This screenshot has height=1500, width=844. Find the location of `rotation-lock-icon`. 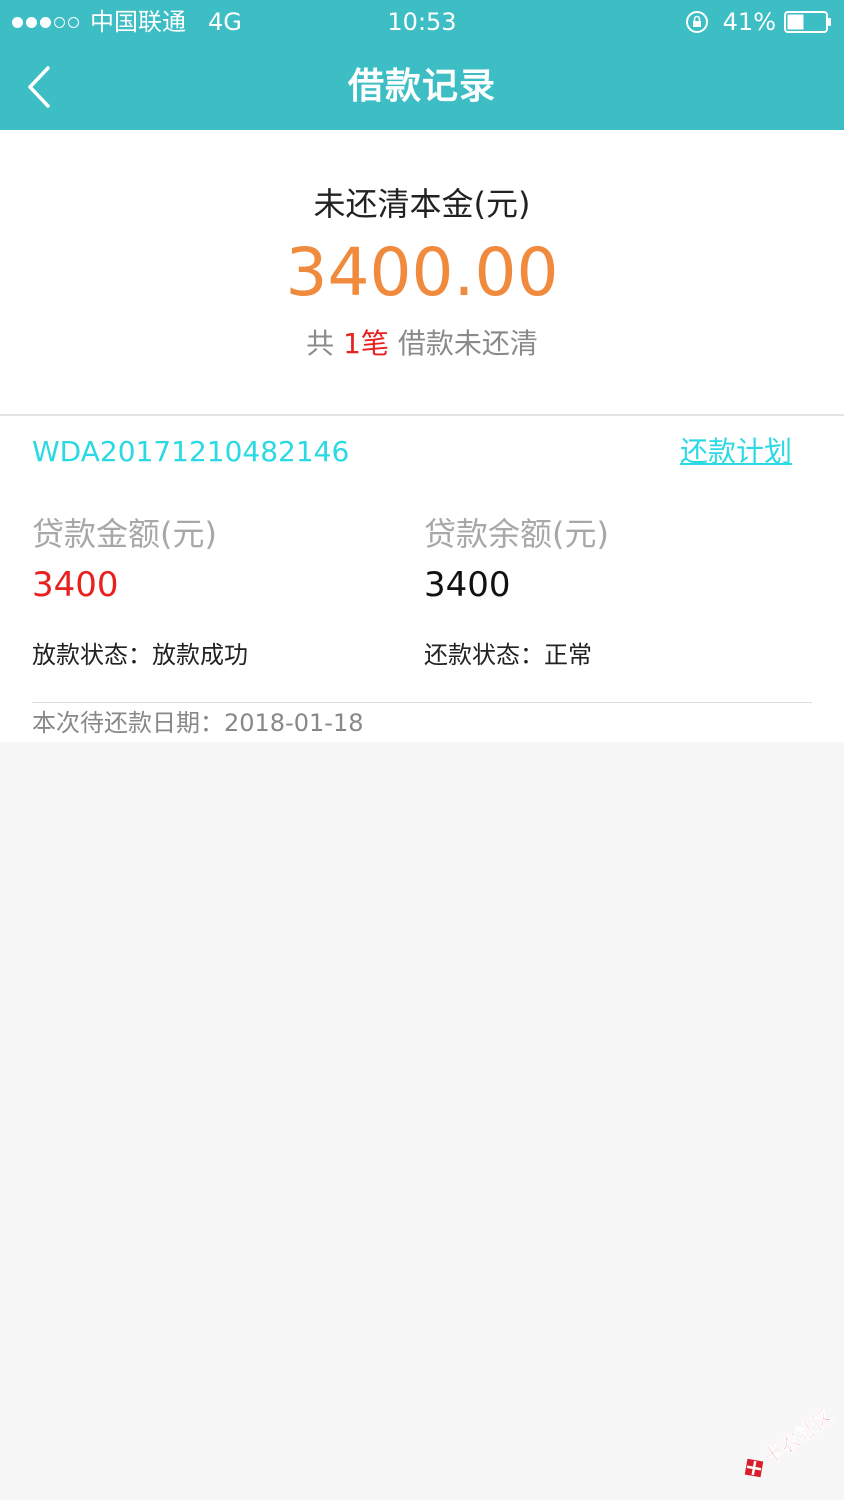

rotation-lock-icon is located at coordinates (696, 22).